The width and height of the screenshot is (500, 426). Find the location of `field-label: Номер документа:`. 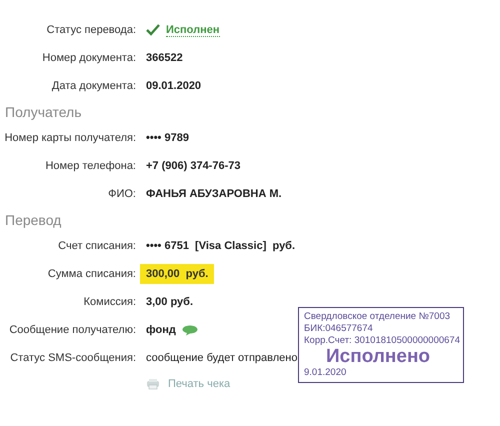

field-label: Номер документа: is located at coordinates (88, 58).